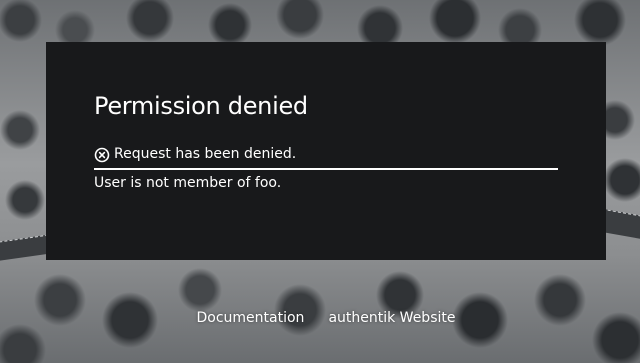 The height and width of the screenshot is (363, 640). What do you see at coordinates (391, 318) in the screenshot?
I see `website-link: authentik Website` at bounding box center [391, 318].